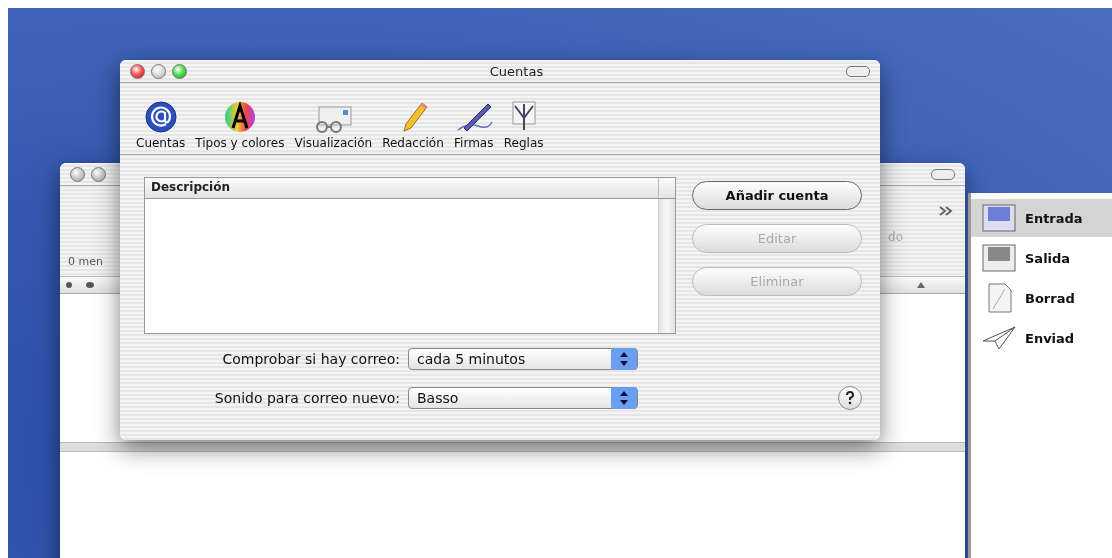 The image size is (1112, 558). I want to click on speech-bubble-icon, so click(90, 285).